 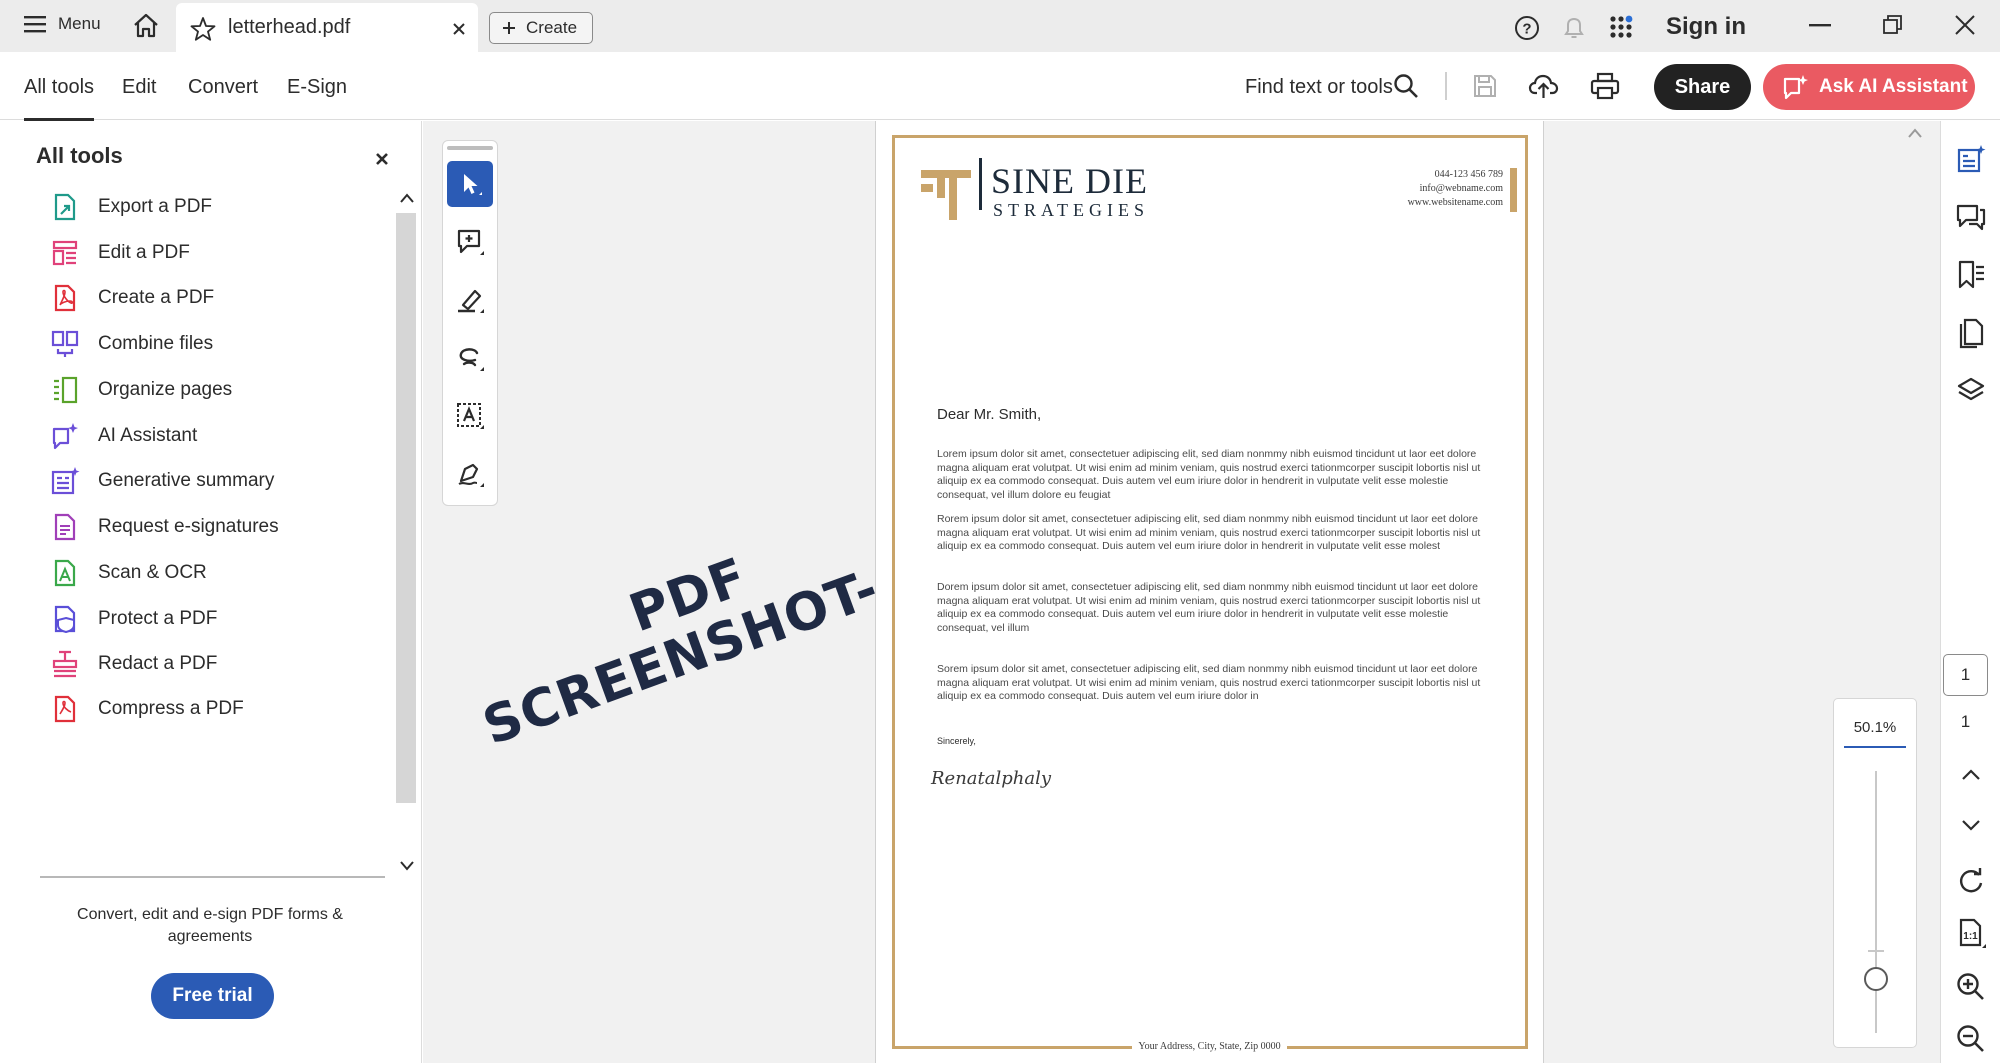 What do you see at coordinates (148, 435) in the screenshot?
I see `tool-label: AI Assistant` at bounding box center [148, 435].